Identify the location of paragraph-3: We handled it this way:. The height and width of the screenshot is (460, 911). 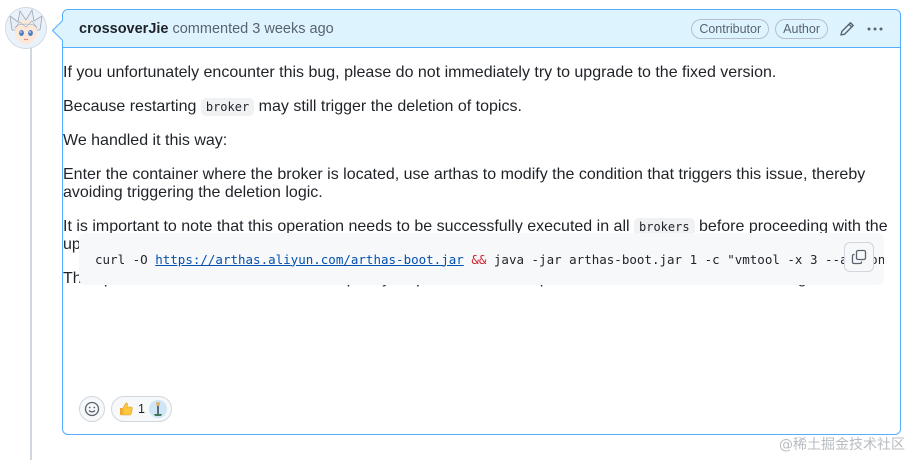
(145, 140).